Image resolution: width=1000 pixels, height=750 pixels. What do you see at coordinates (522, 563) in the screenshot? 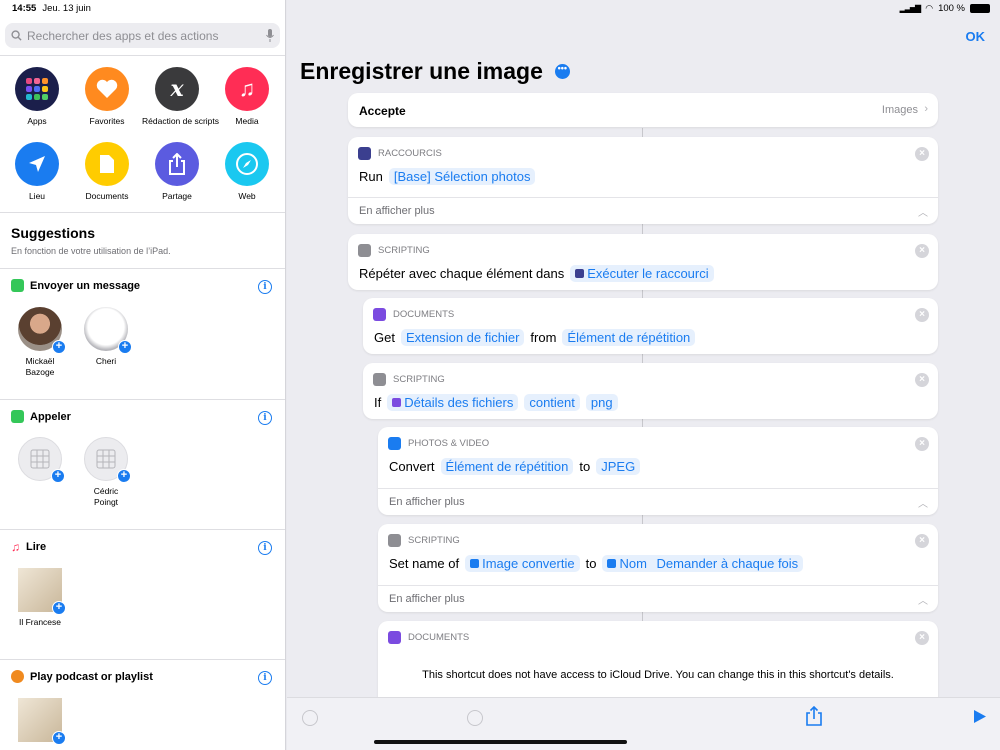
I see `variable-token: Image convertie` at bounding box center [522, 563].